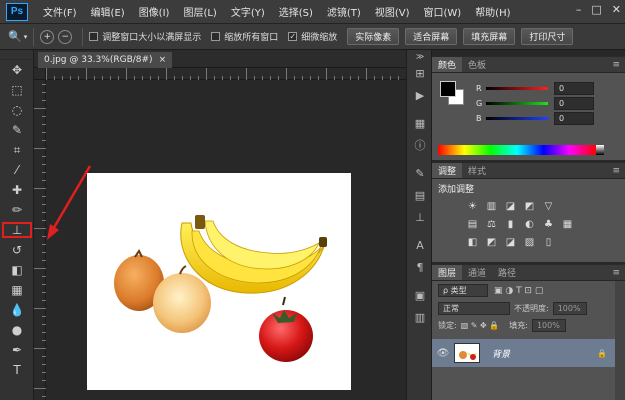 This screenshot has width=625, height=400. Describe the element at coordinates (517, 103) in the screenshot. I see `g-slider` at that location.